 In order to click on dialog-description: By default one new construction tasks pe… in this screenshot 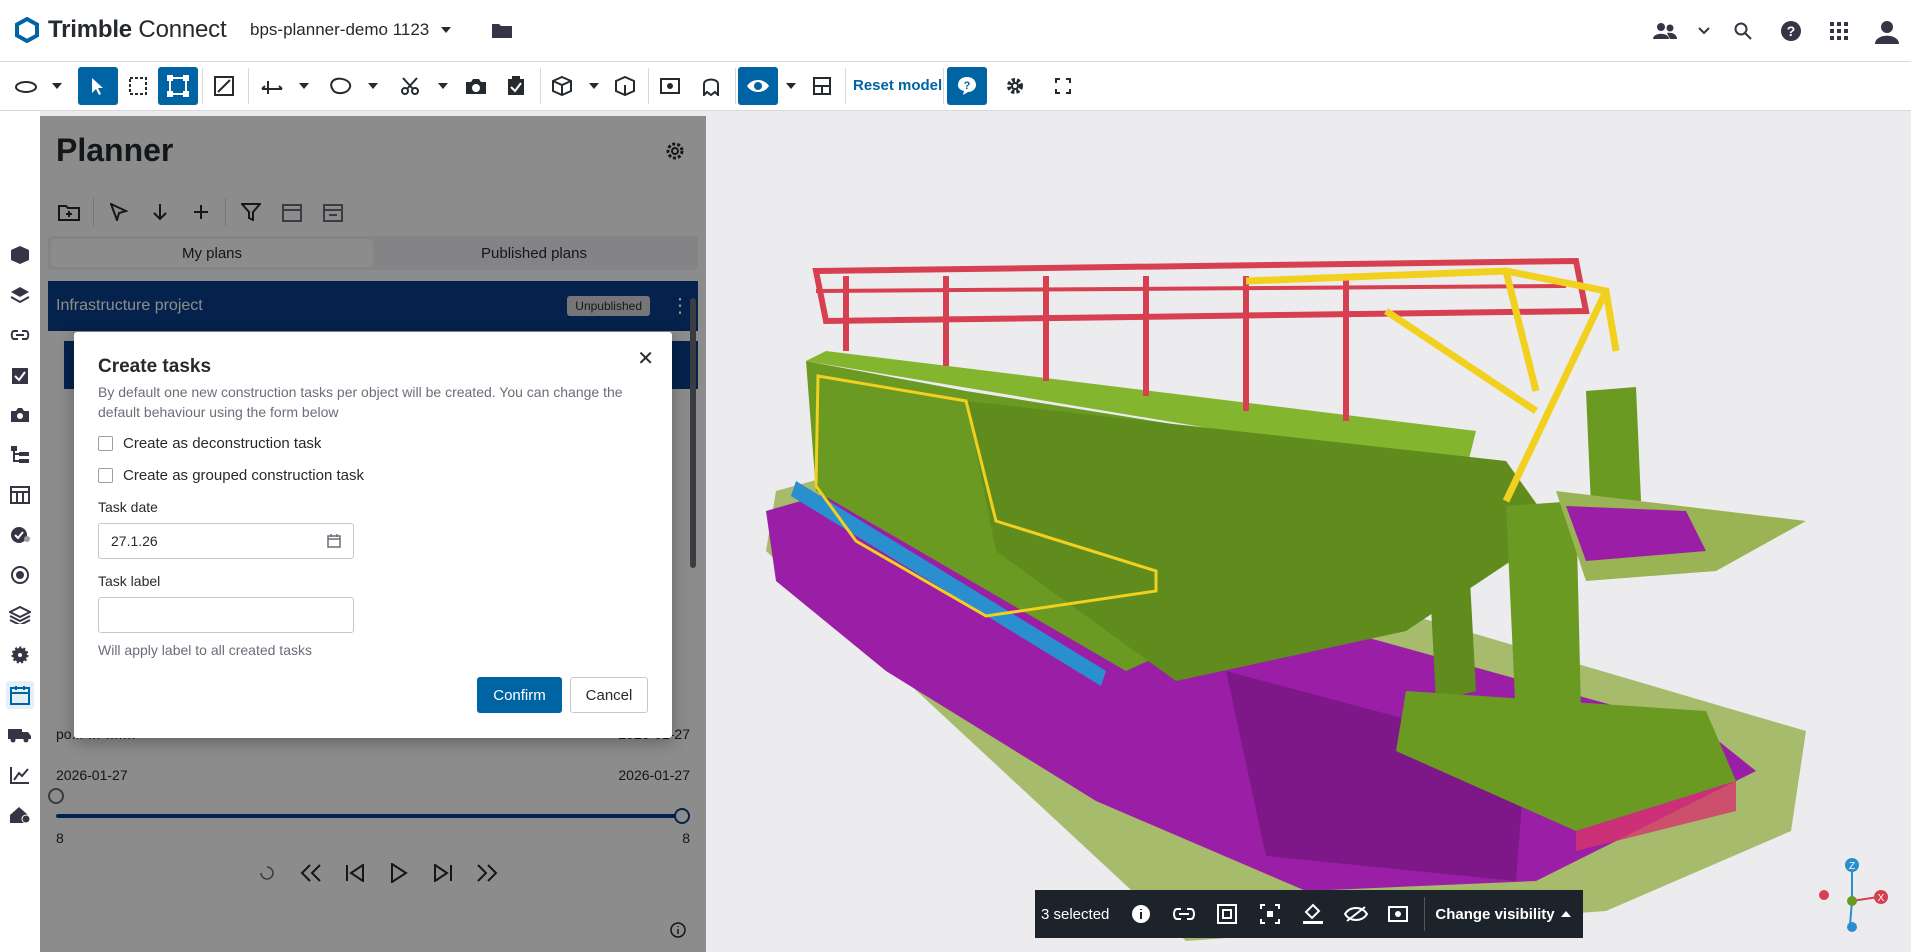, I will do `click(360, 402)`.